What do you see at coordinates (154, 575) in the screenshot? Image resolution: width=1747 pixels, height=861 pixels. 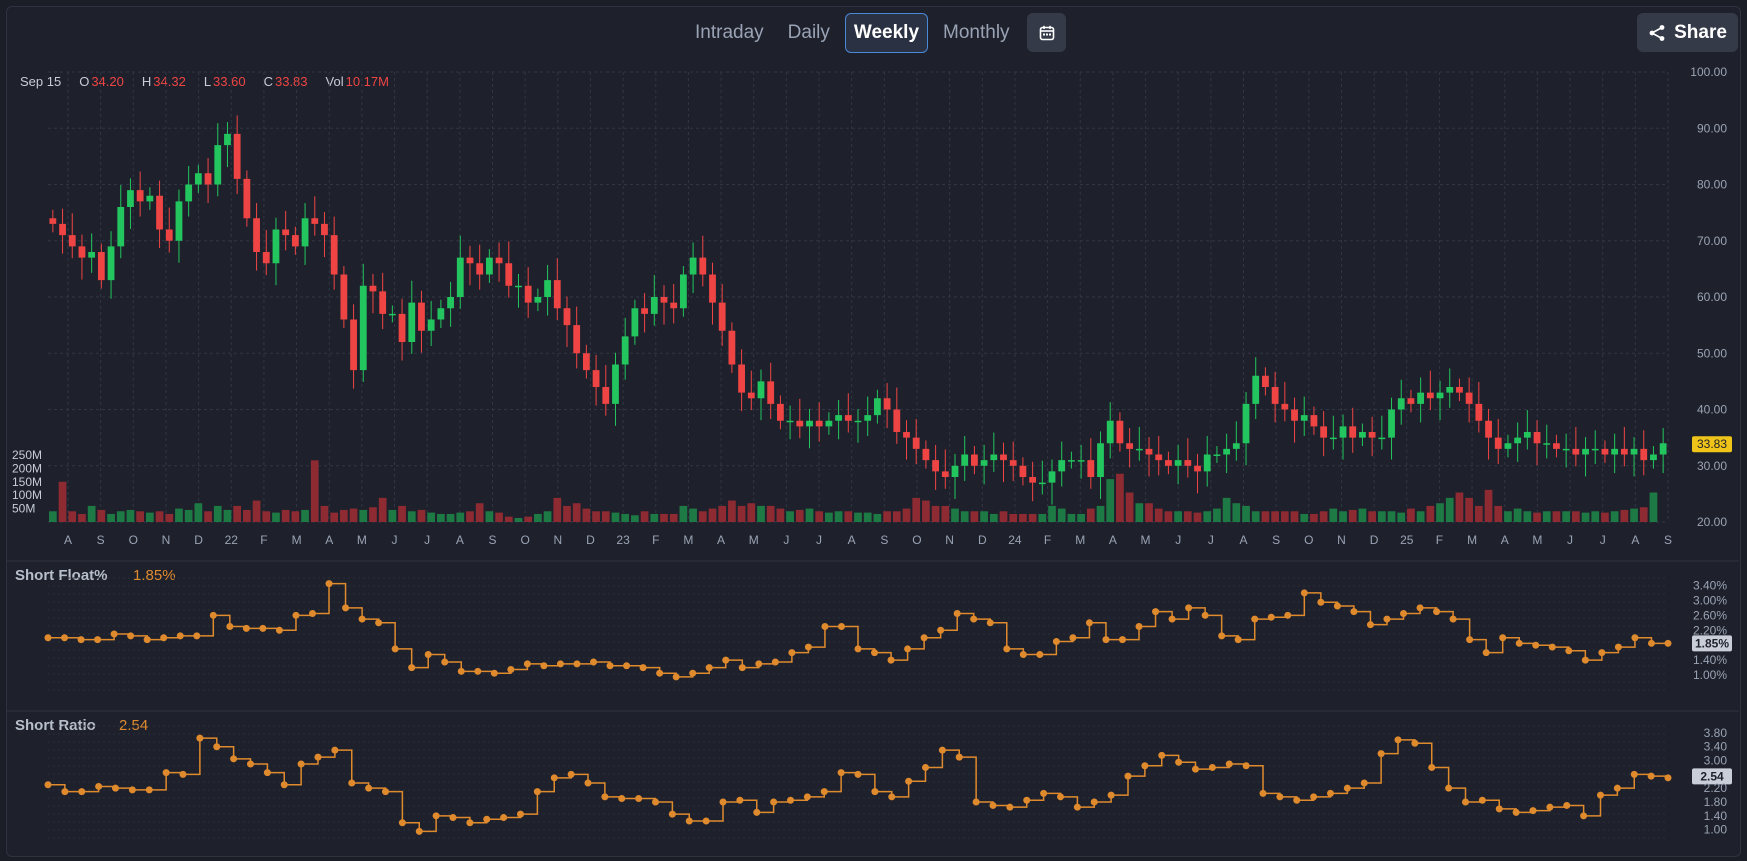 I see `short-float-value: 1.85%` at bounding box center [154, 575].